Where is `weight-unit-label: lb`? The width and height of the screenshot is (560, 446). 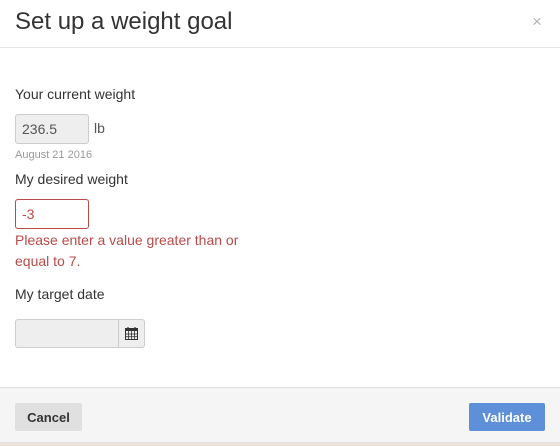
weight-unit-label: lb is located at coordinates (99, 128).